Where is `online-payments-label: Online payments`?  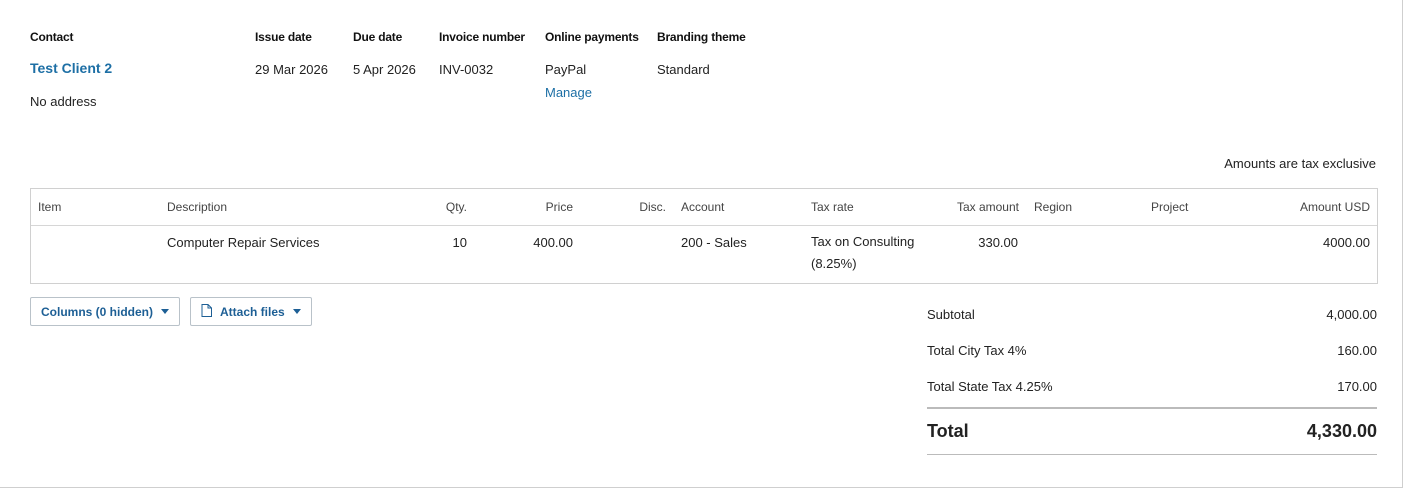 online-payments-label: Online payments is located at coordinates (592, 37).